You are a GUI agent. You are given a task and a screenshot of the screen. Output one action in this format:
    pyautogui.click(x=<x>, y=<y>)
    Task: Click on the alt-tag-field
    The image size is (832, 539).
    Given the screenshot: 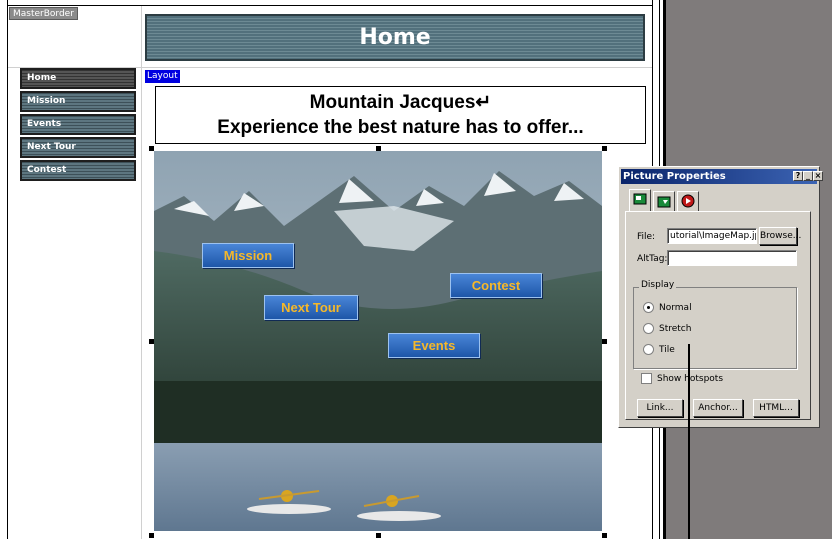 What is the action you would take?
    pyautogui.click(x=732, y=258)
    